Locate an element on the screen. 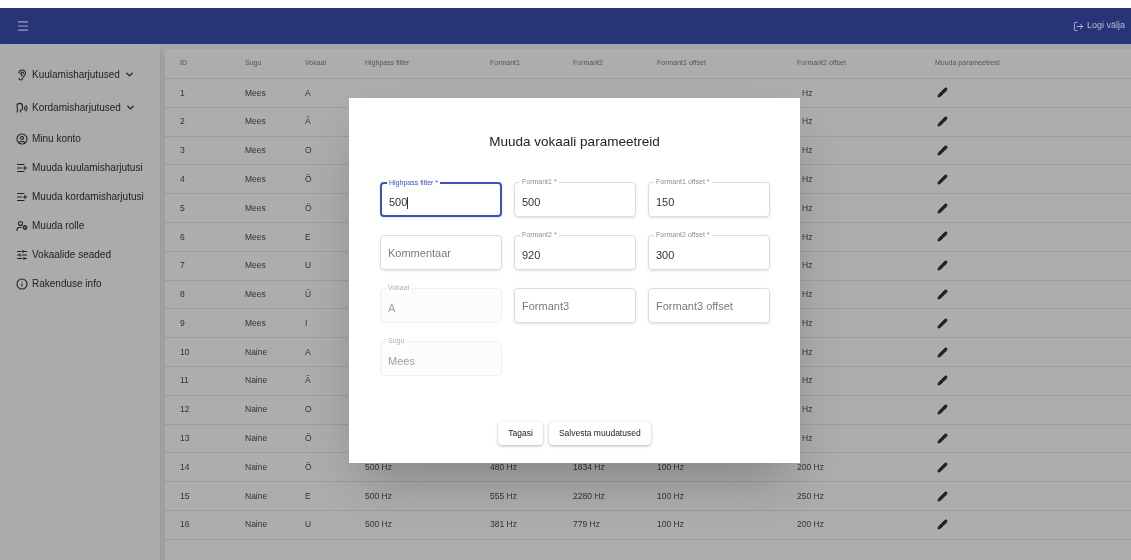 The image size is (1131, 560). account-icon is located at coordinates (22, 138).